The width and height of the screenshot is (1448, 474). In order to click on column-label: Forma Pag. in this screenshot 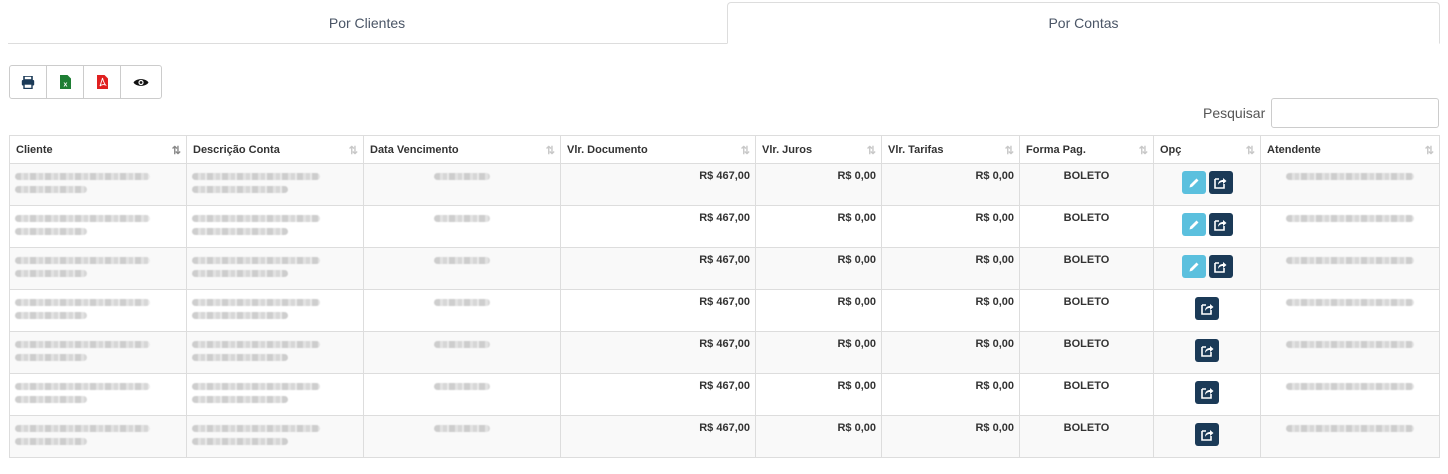, I will do `click(1056, 149)`.